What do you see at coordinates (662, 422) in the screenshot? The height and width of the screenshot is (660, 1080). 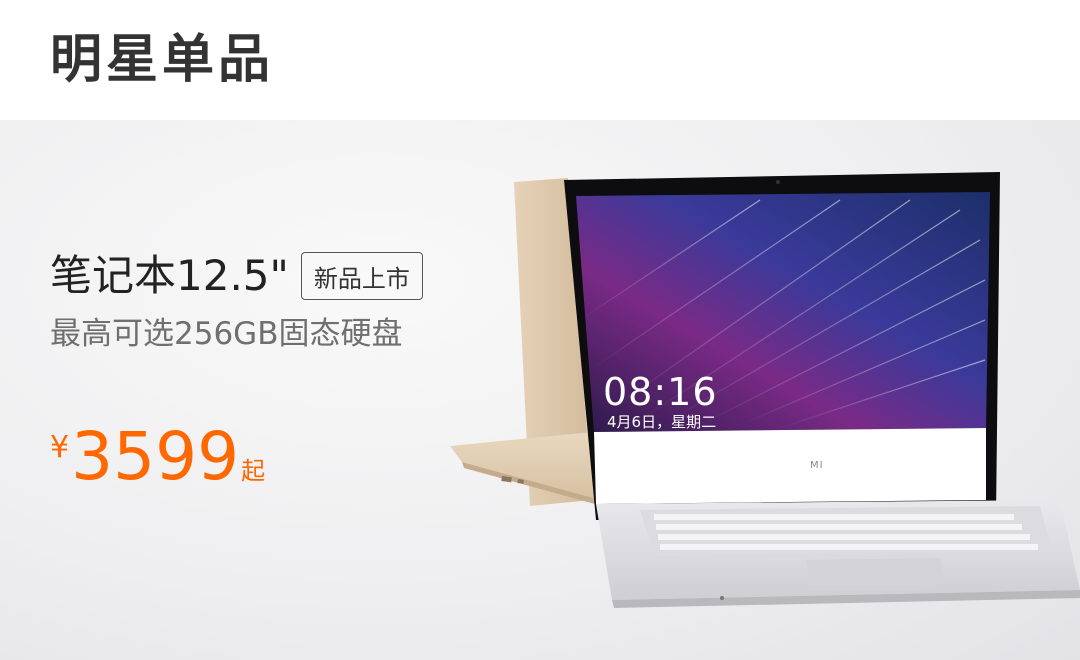 I see `screen-date: 4月6日，星期二` at bounding box center [662, 422].